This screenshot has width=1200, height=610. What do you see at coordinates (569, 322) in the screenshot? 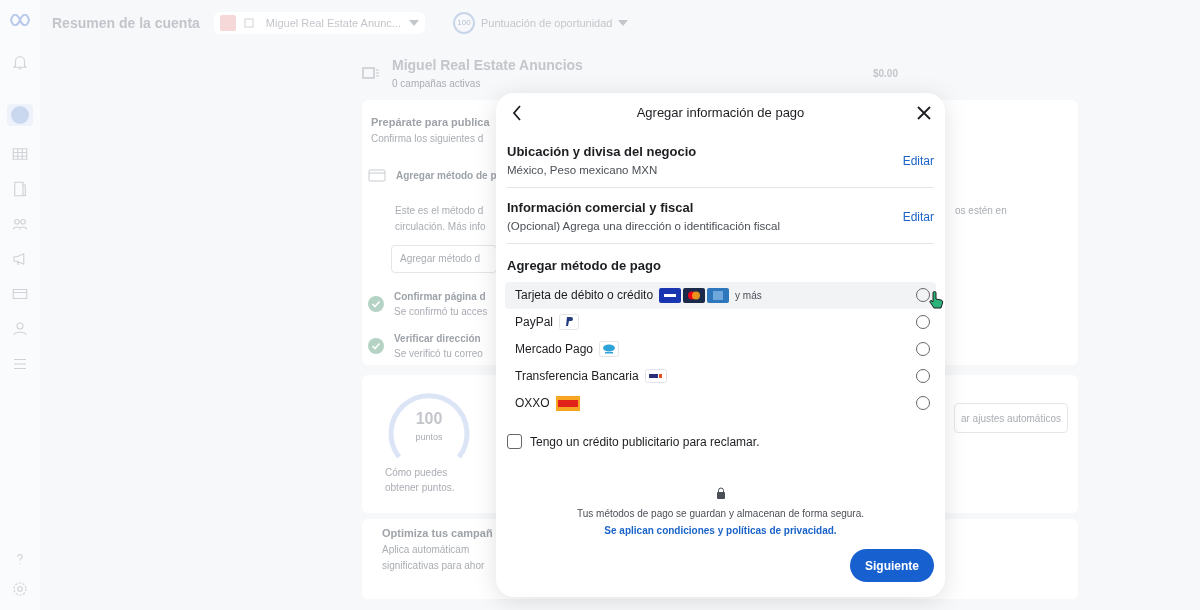
I see `paypal-logo-icon` at bounding box center [569, 322].